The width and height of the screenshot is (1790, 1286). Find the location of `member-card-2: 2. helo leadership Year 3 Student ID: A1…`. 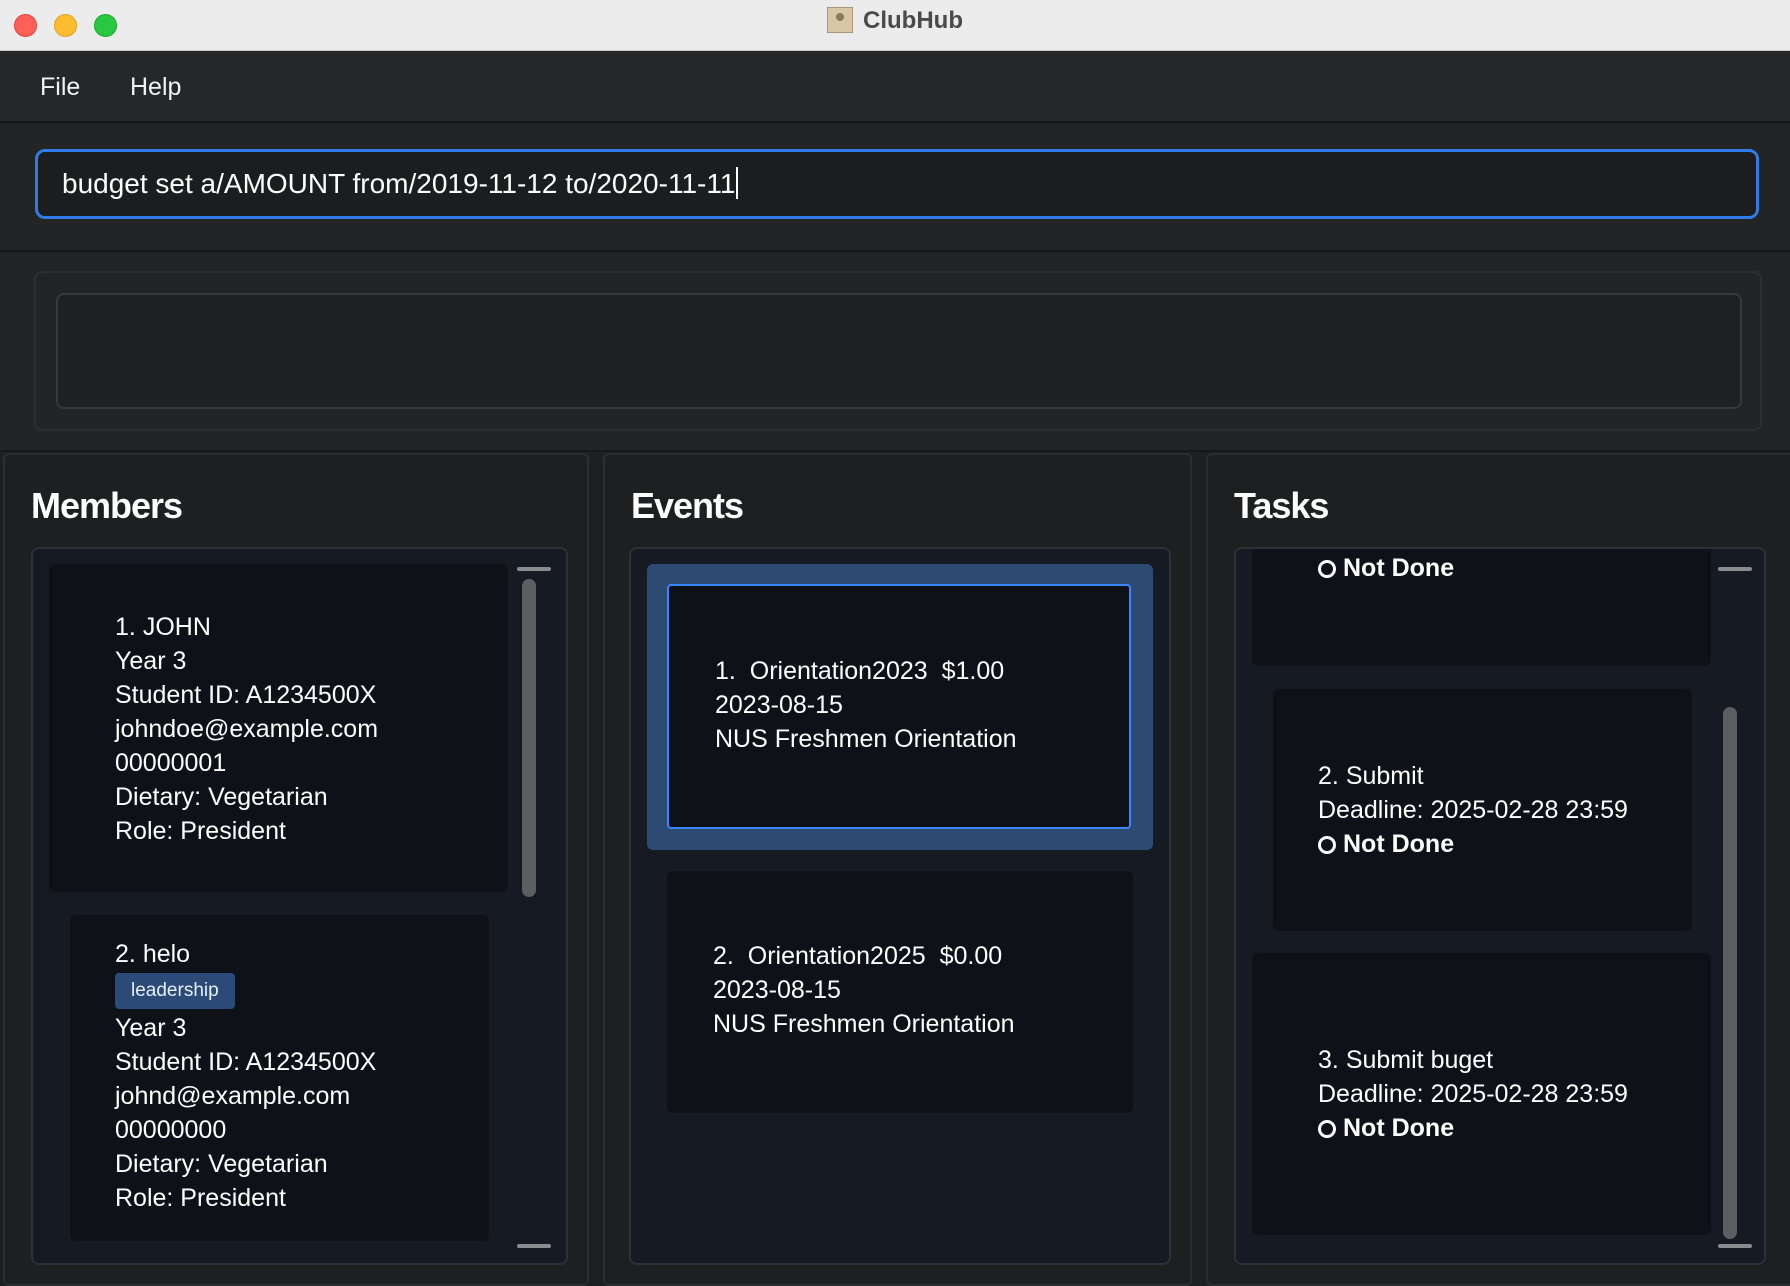

member-card-2: 2. helo leadership Year 3 Student ID: A1… is located at coordinates (279, 1078).